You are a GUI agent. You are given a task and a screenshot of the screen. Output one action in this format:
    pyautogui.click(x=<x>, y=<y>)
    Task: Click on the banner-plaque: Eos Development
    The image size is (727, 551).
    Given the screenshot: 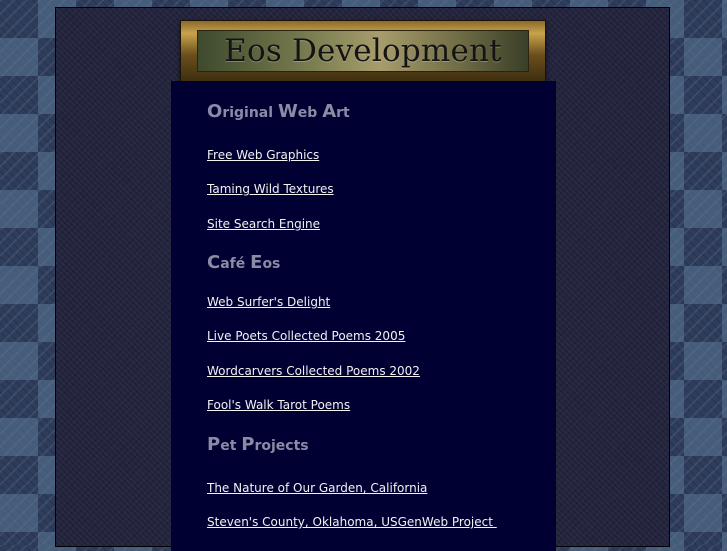 What is the action you would take?
    pyautogui.click(x=363, y=51)
    